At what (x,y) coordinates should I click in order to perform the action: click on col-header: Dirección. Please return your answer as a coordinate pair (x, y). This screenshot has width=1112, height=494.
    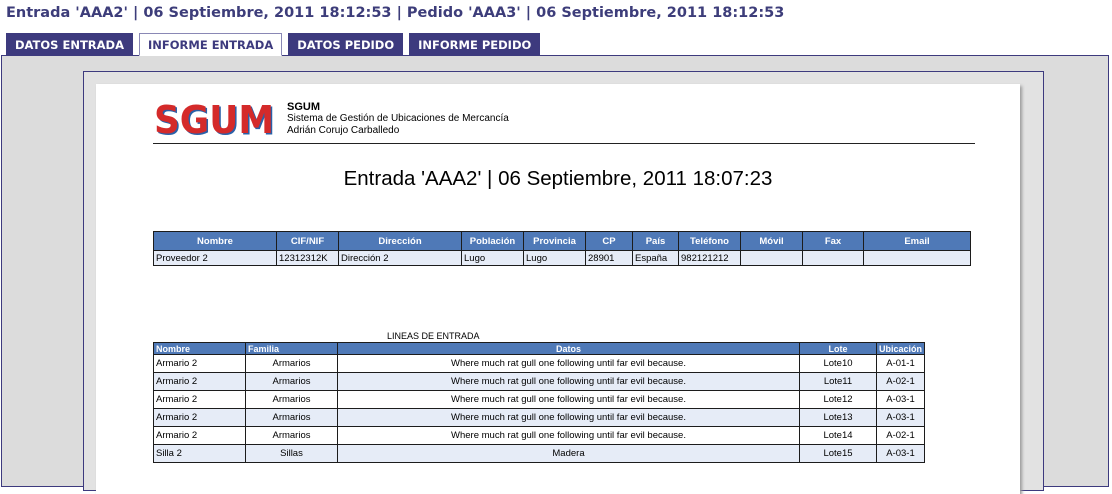
    Looking at the image, I should click on (400, 241).